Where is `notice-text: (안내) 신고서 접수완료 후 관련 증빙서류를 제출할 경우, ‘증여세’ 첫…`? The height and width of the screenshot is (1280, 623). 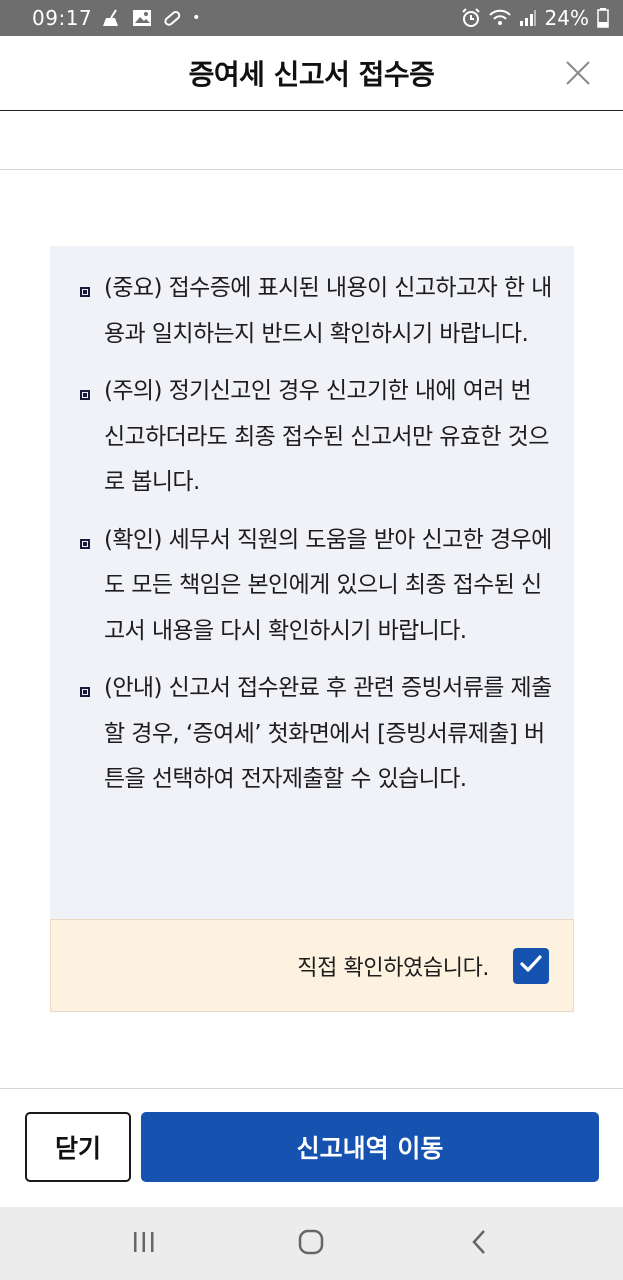
notice-text: (안내) 신고서 접수완료 후 관련 증빙서류를 제출할 경우, ‘증여세’ 첫… is located at coordinates (328, 733).